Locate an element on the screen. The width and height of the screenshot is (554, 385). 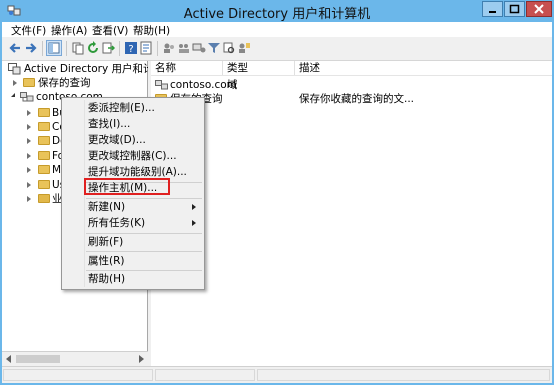
tree-item-label: 保存的查询 is located at coordinates (64, 83).